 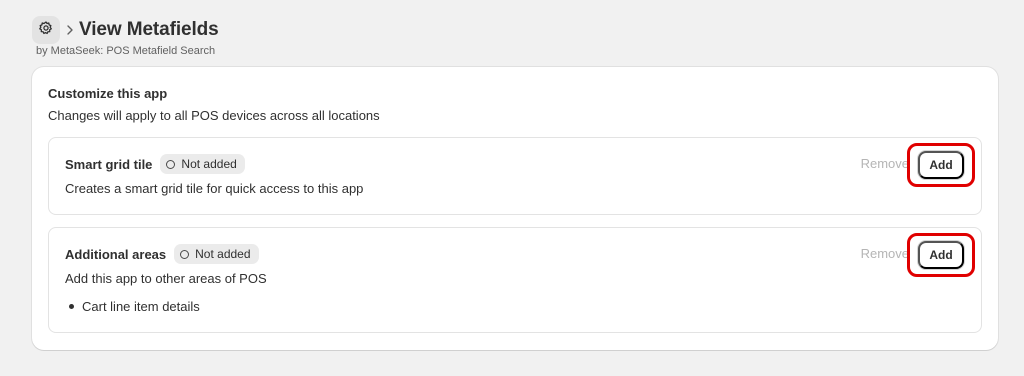 I want to click on section-title: Additional areas, so click(x=116, y=254).